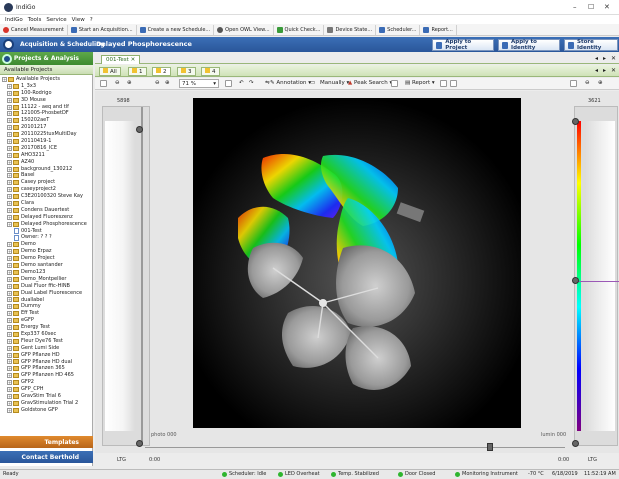 This screenshot has width=619, height=479. Describe the element at coordinates (133, 60) in the screenshot. I see `close-tab-icon: ✕` at that location.